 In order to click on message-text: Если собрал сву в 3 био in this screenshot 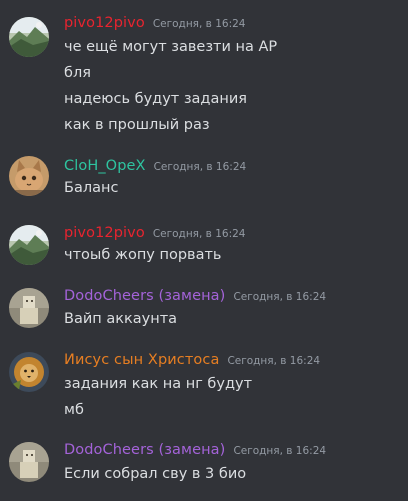, I will do `click(155, 474)`.